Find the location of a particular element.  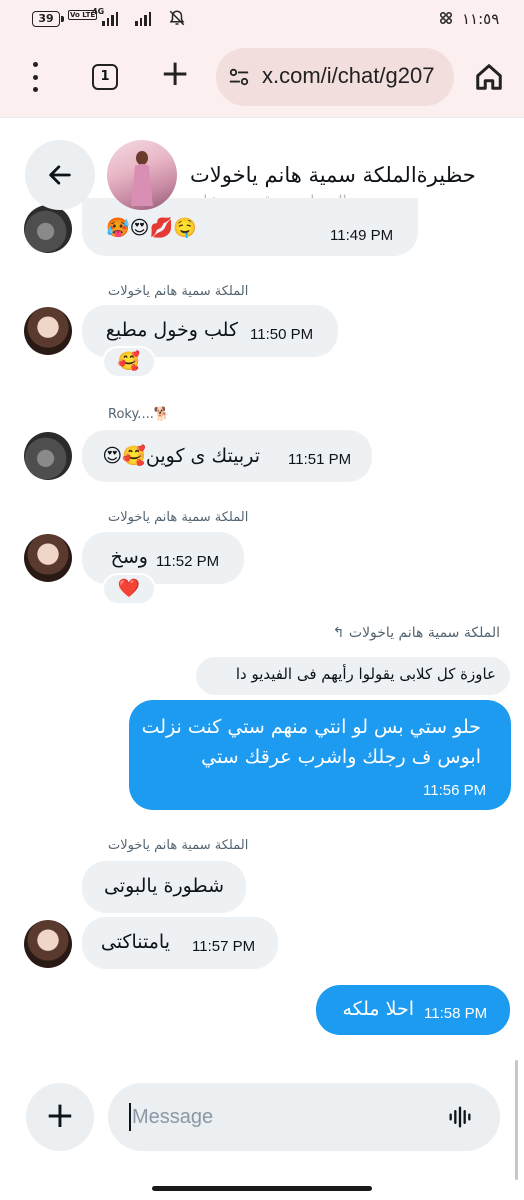

text-caret is located at coordinates (130, 1117).